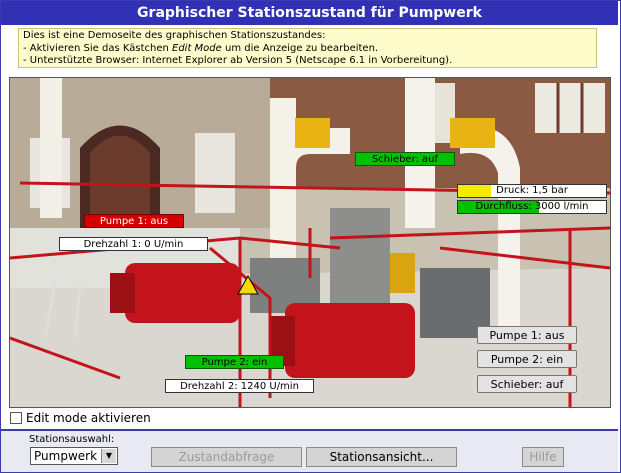 The image size is (621, 473). What do you see at coordinates (234, 362) in the screenshot?
I see `pumpe2-status-label: Pumpe 2: ein` at bounding box center [234, 362].